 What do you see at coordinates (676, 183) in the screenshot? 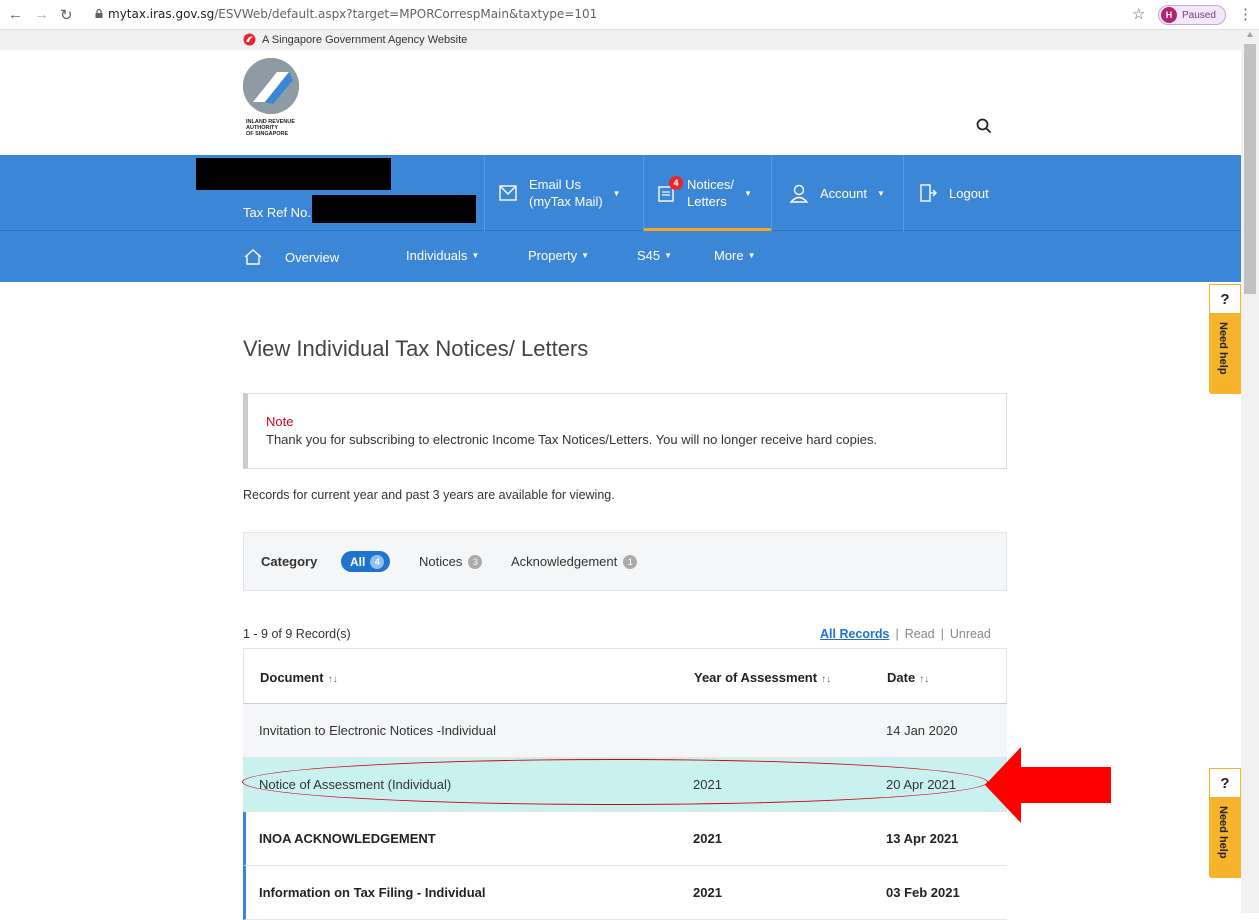
I see `notices-count-badge: 4` at bounding box center [676, 183].